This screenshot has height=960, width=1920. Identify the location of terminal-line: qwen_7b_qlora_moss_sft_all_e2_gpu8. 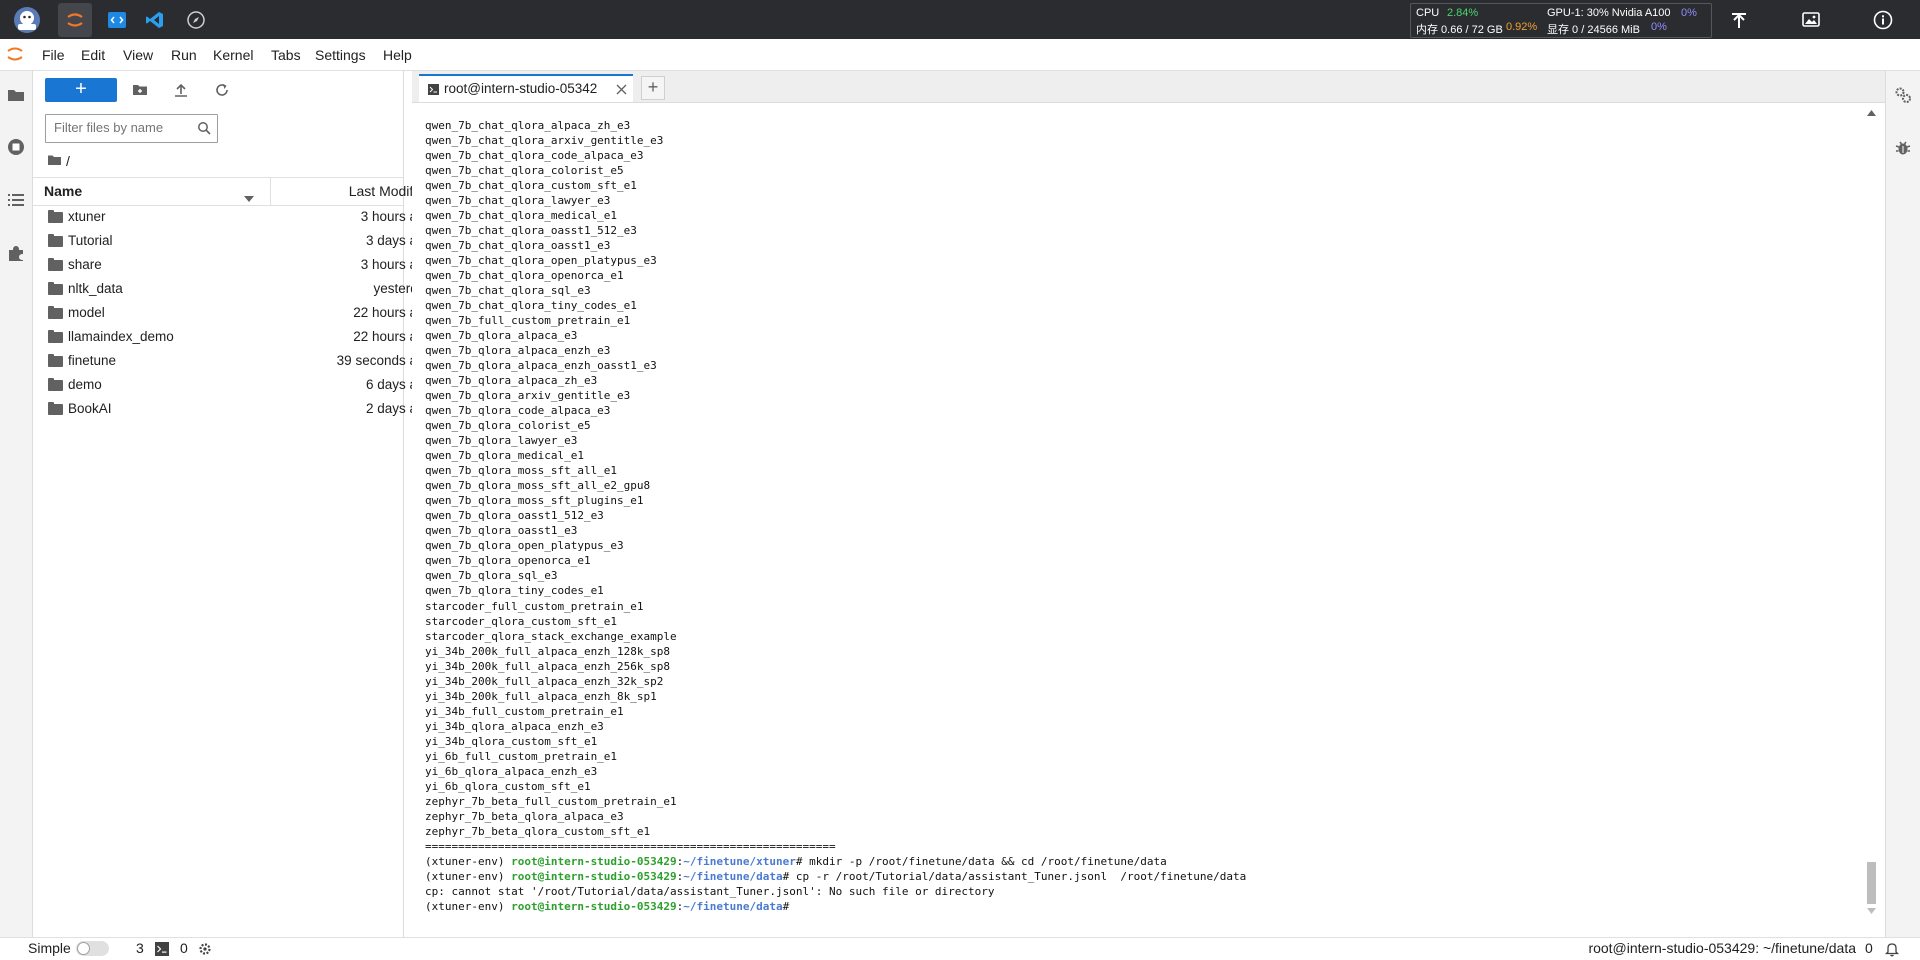
(538, 486).